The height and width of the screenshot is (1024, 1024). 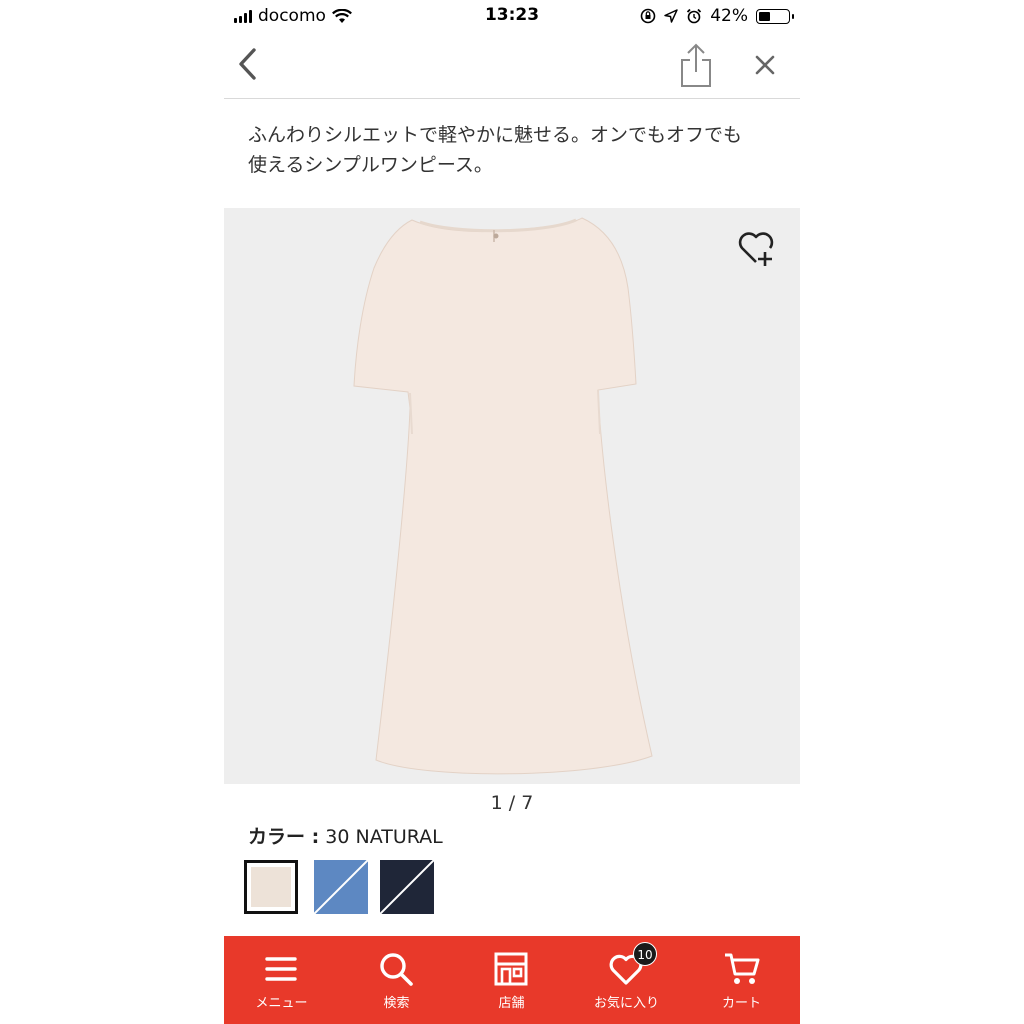 What do you see at coordinates (495, 135) in the screenshot?
I see `description-line-1: ふんわりシルエットで軽やかに魅せる。オンでもオフでも` at bounding box center [495, 135].